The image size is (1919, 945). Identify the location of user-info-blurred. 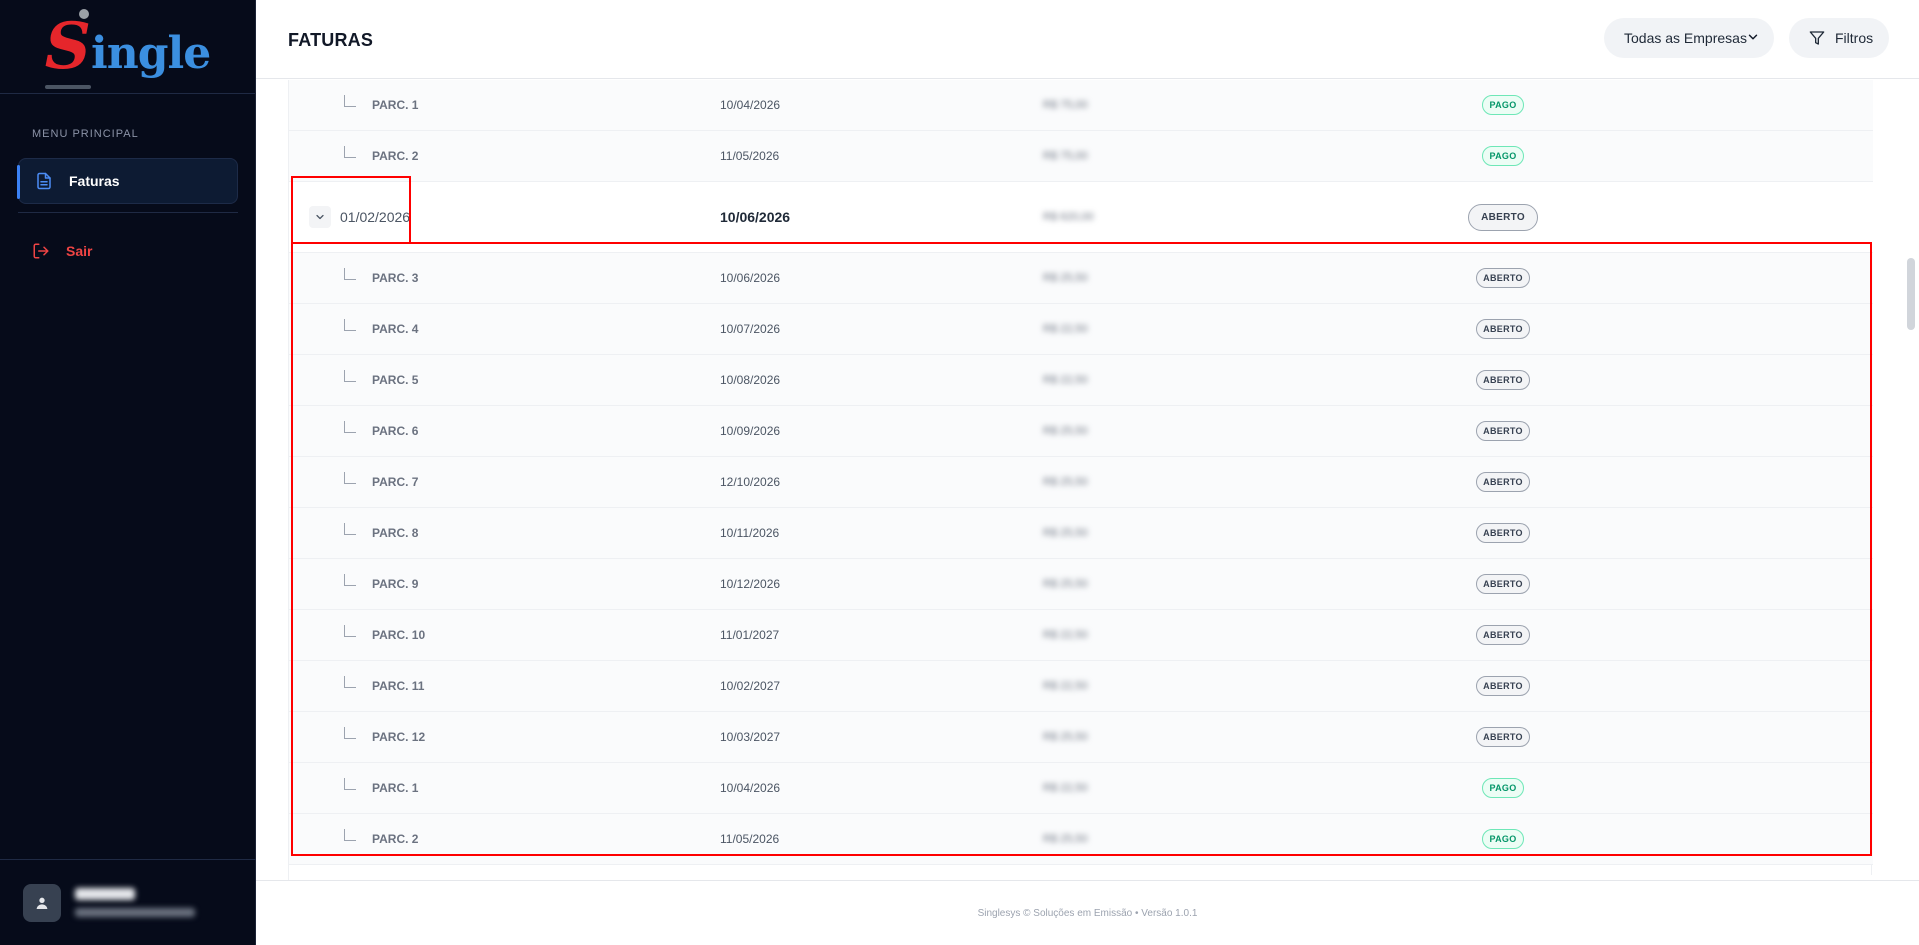
(135, 902).